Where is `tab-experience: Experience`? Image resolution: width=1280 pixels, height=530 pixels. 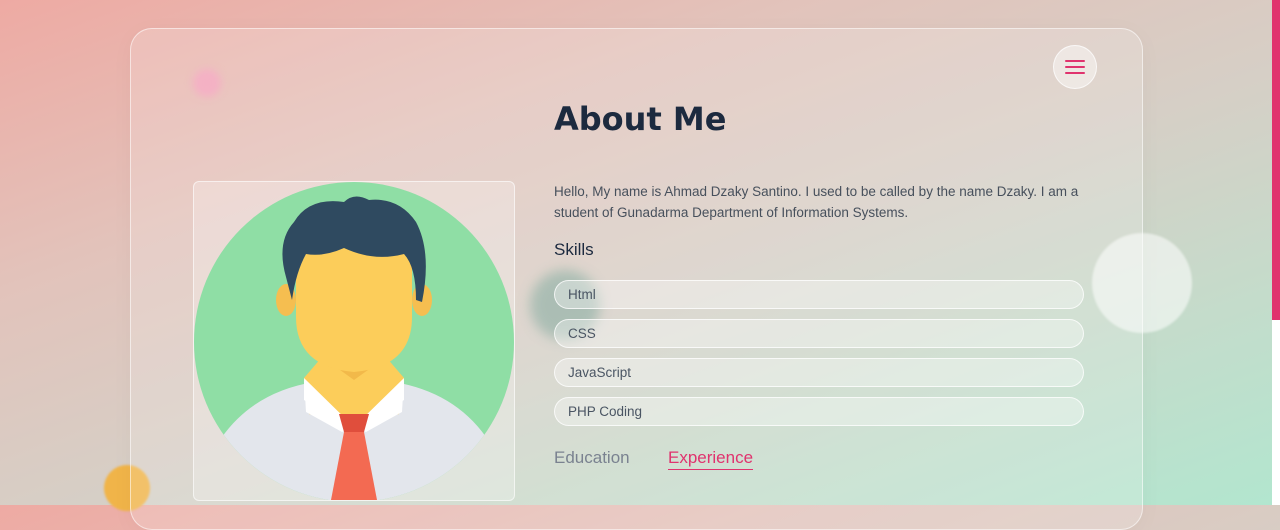 tab-experience: Experience is located at coordinates (711, 459).